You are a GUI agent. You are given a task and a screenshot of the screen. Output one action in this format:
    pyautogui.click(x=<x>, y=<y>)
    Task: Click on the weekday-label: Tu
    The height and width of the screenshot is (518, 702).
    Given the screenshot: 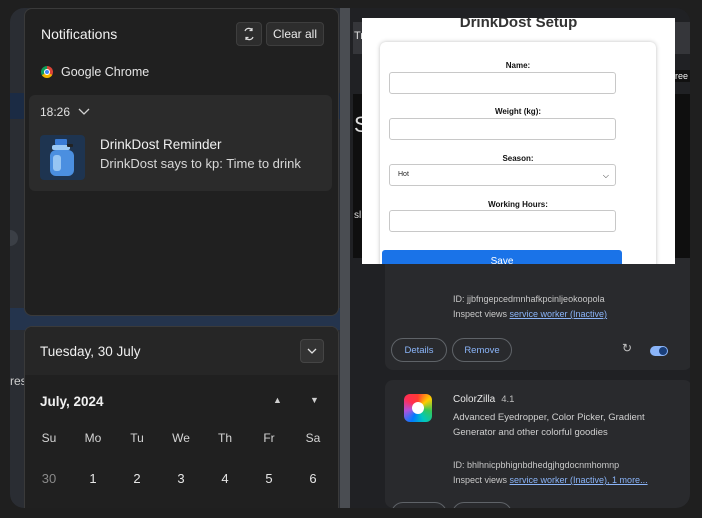 What is the action you would take?
    pyautogui.click(x=137, y=438)
    